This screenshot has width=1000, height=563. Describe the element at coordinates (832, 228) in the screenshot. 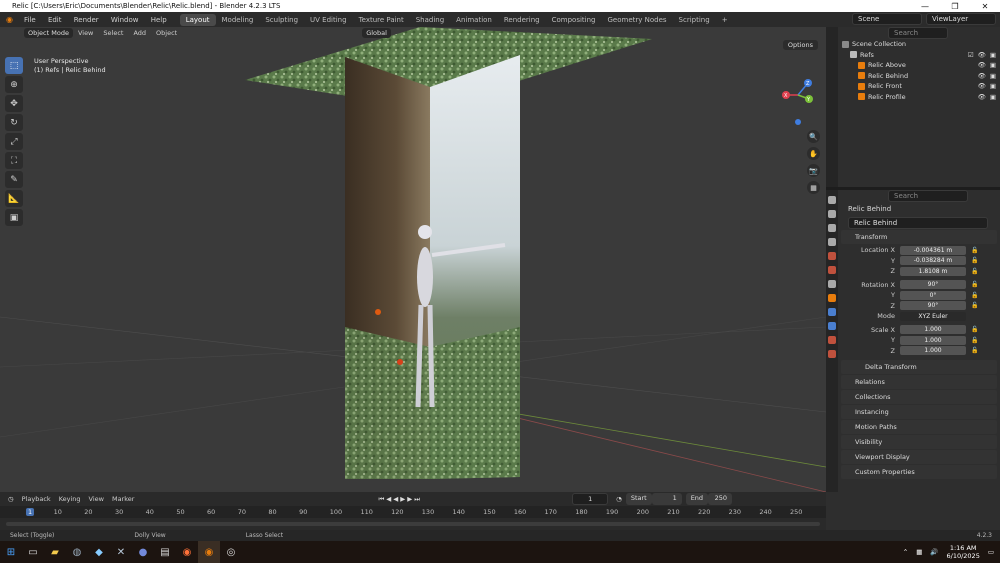

I see `output-tab-icon` at that location.